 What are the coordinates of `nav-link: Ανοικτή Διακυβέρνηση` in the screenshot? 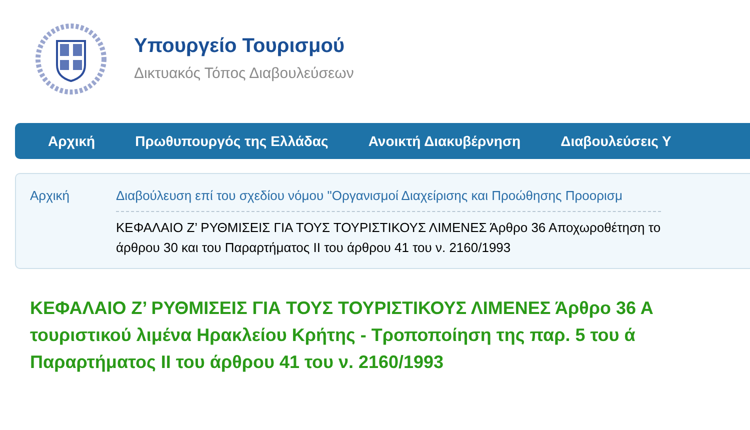 It's located at (444, 141).